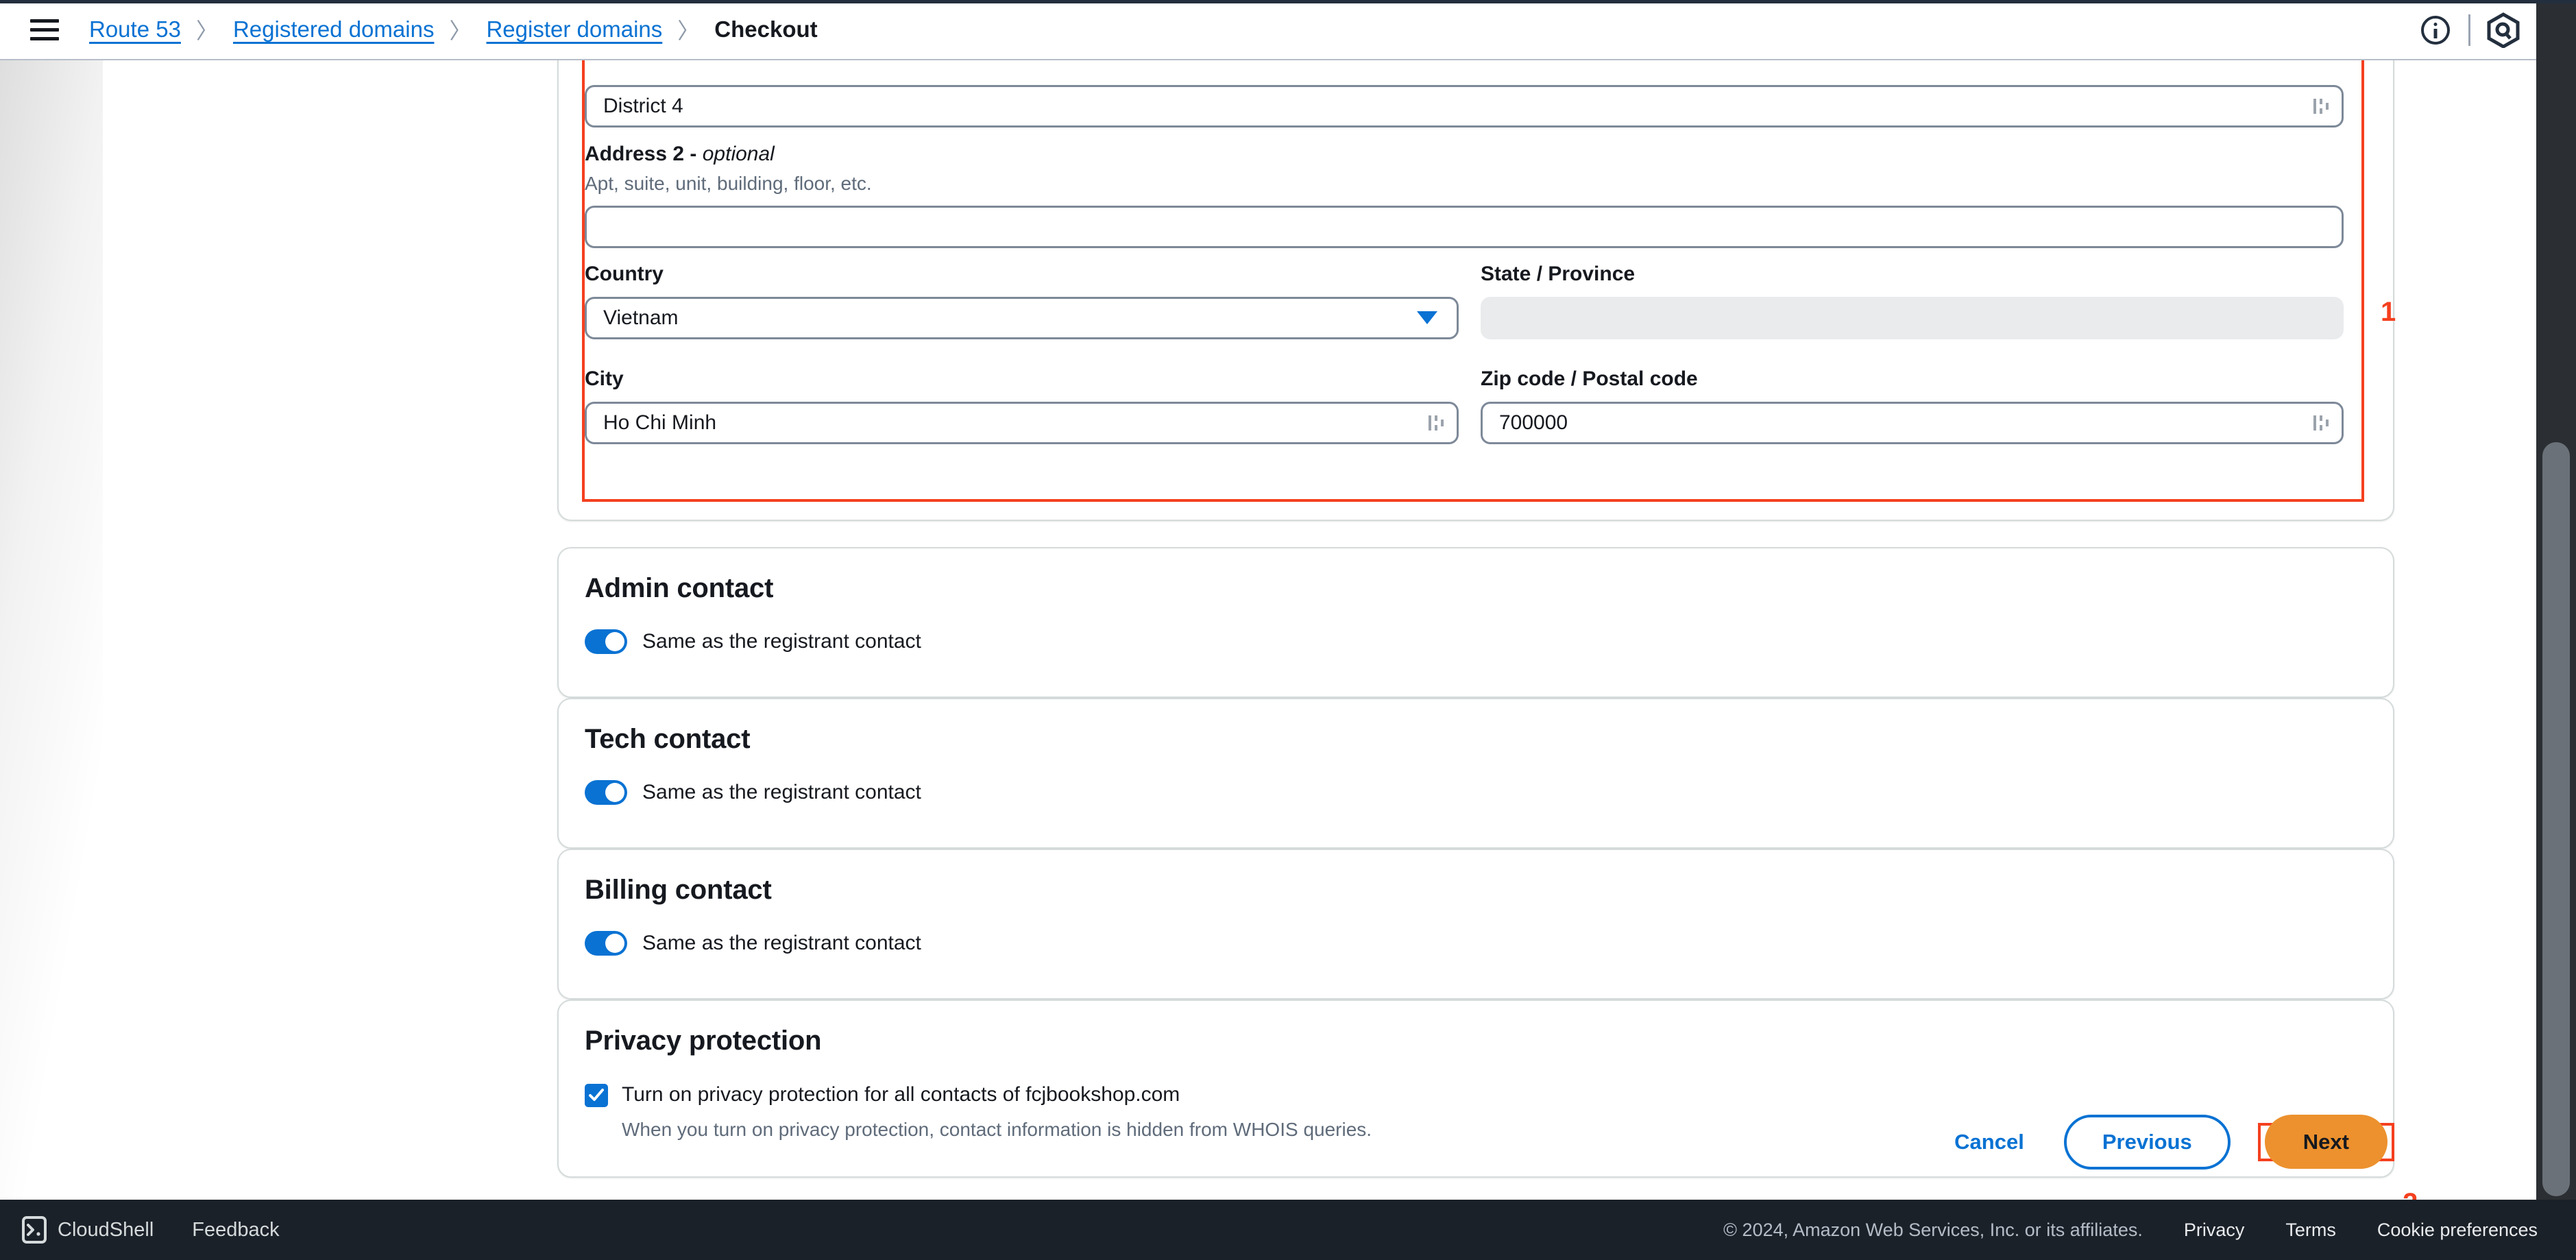 The image size is (2576, 1260). Describe the element at coordinates (1022, 422) in the screenshot. I see `city-input: Ho Chi Minh` at that location.